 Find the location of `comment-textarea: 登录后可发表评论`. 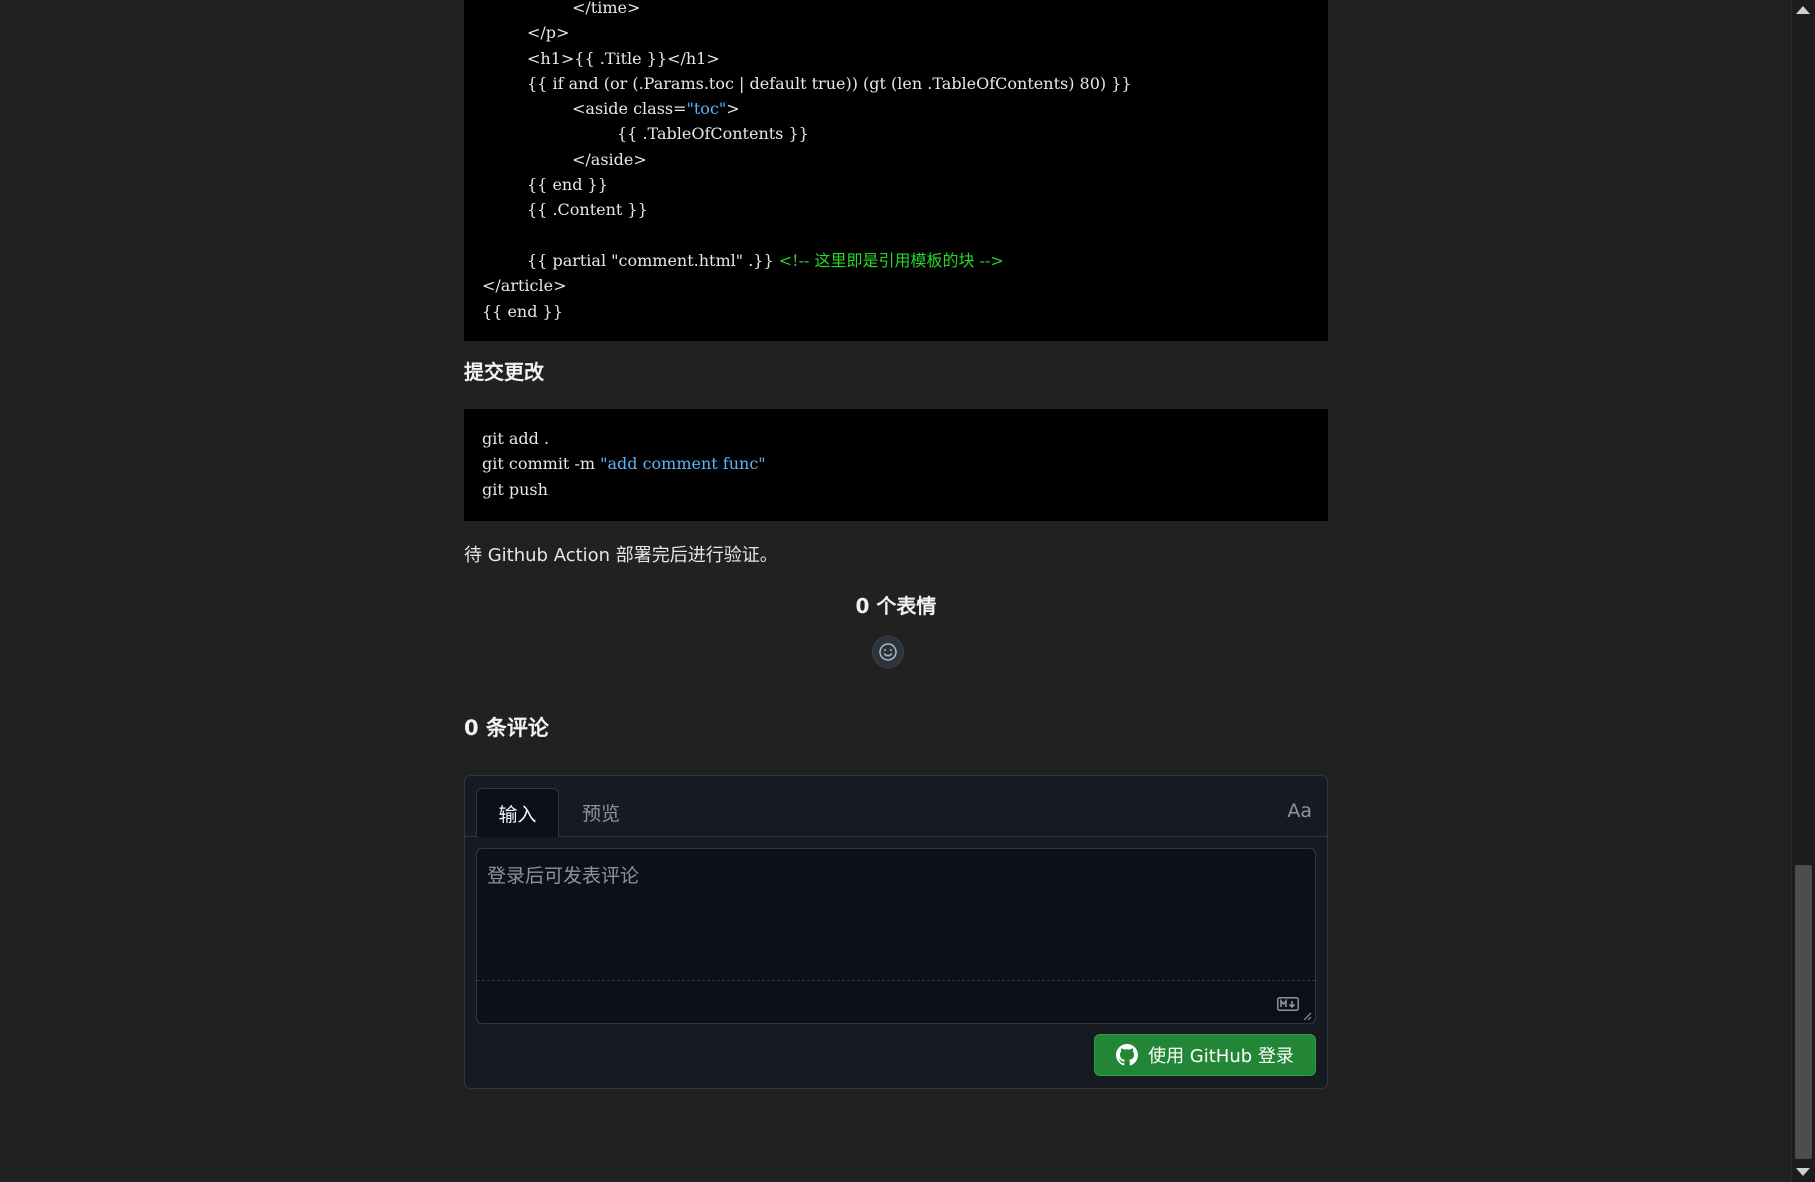

comment-textarea: 登录后可发表评论 is located at coordinates (896, 915).